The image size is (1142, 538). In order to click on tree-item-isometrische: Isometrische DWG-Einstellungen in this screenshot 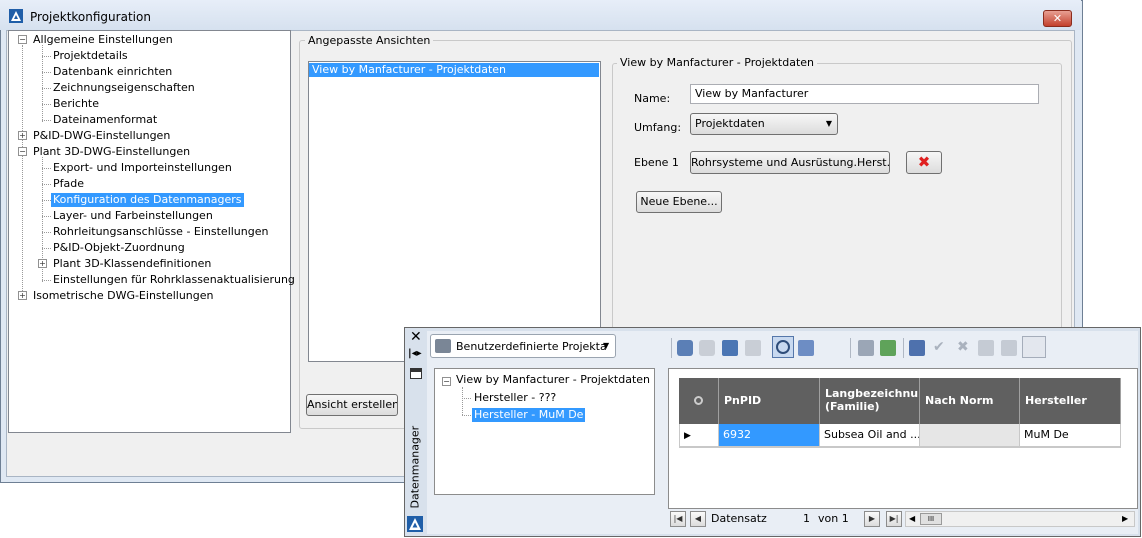, I will do `click(123, 296)`.